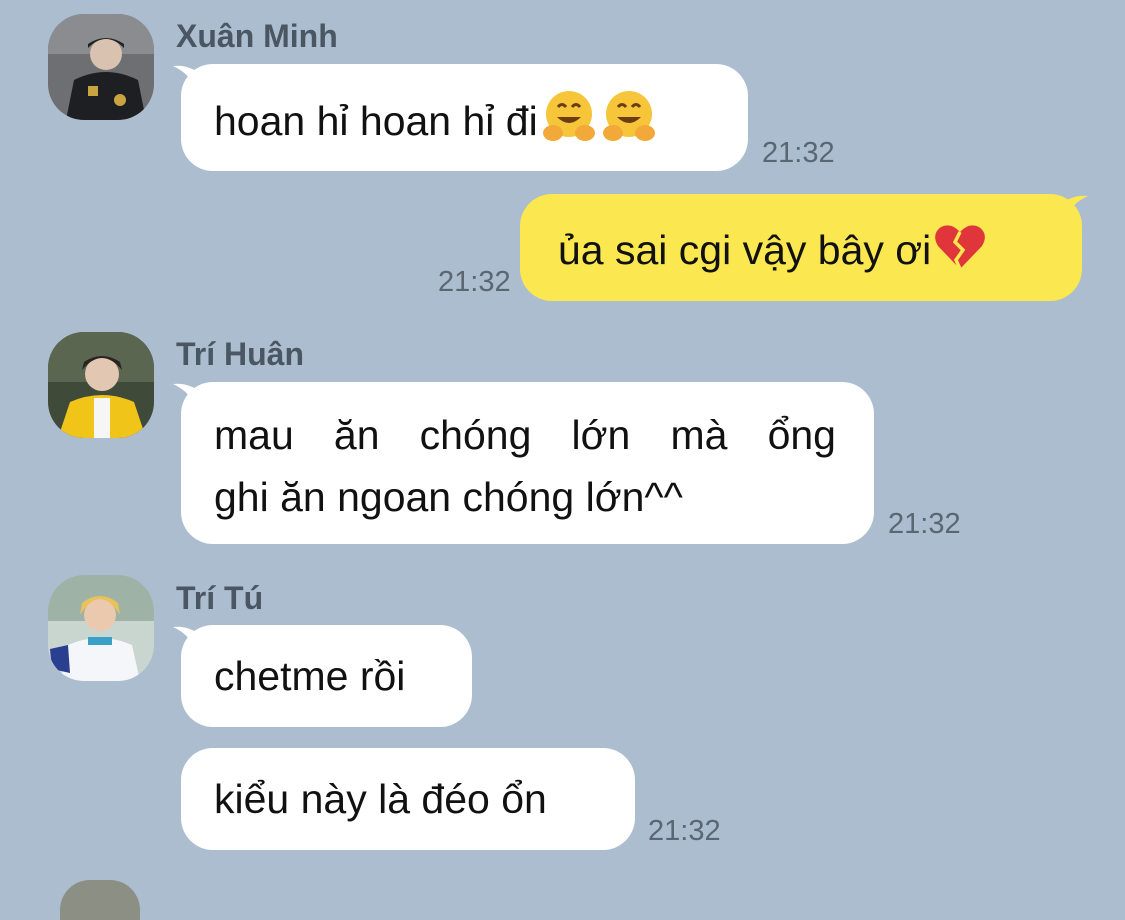  I want to click on sender-name: Trí Tú, so click(220, 598).